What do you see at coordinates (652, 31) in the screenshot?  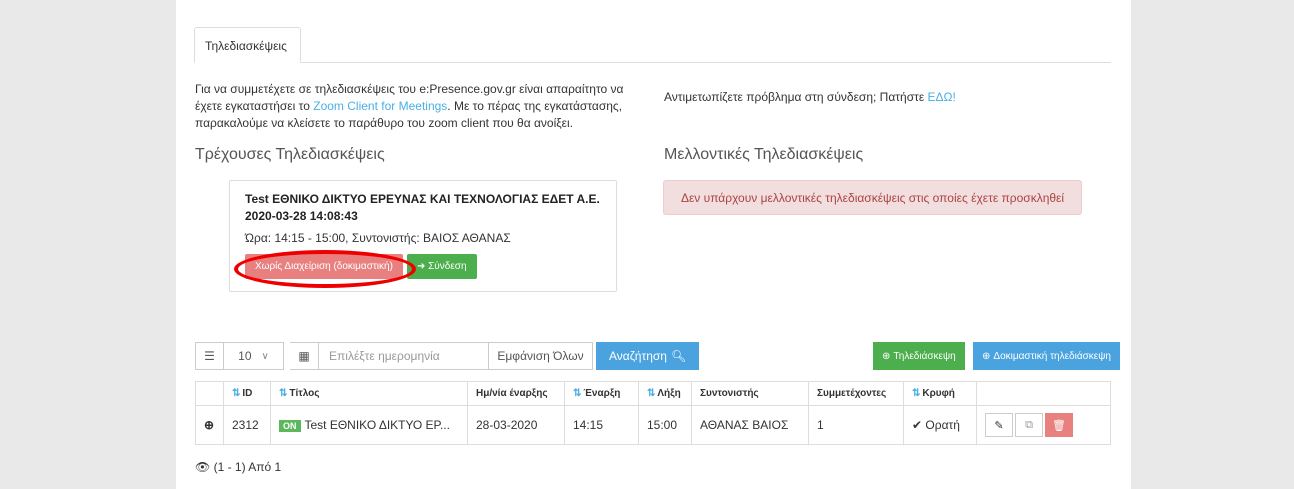 I see `tab-bar: Τηλεδιασκέψεις` at bounding box center [652, 31].